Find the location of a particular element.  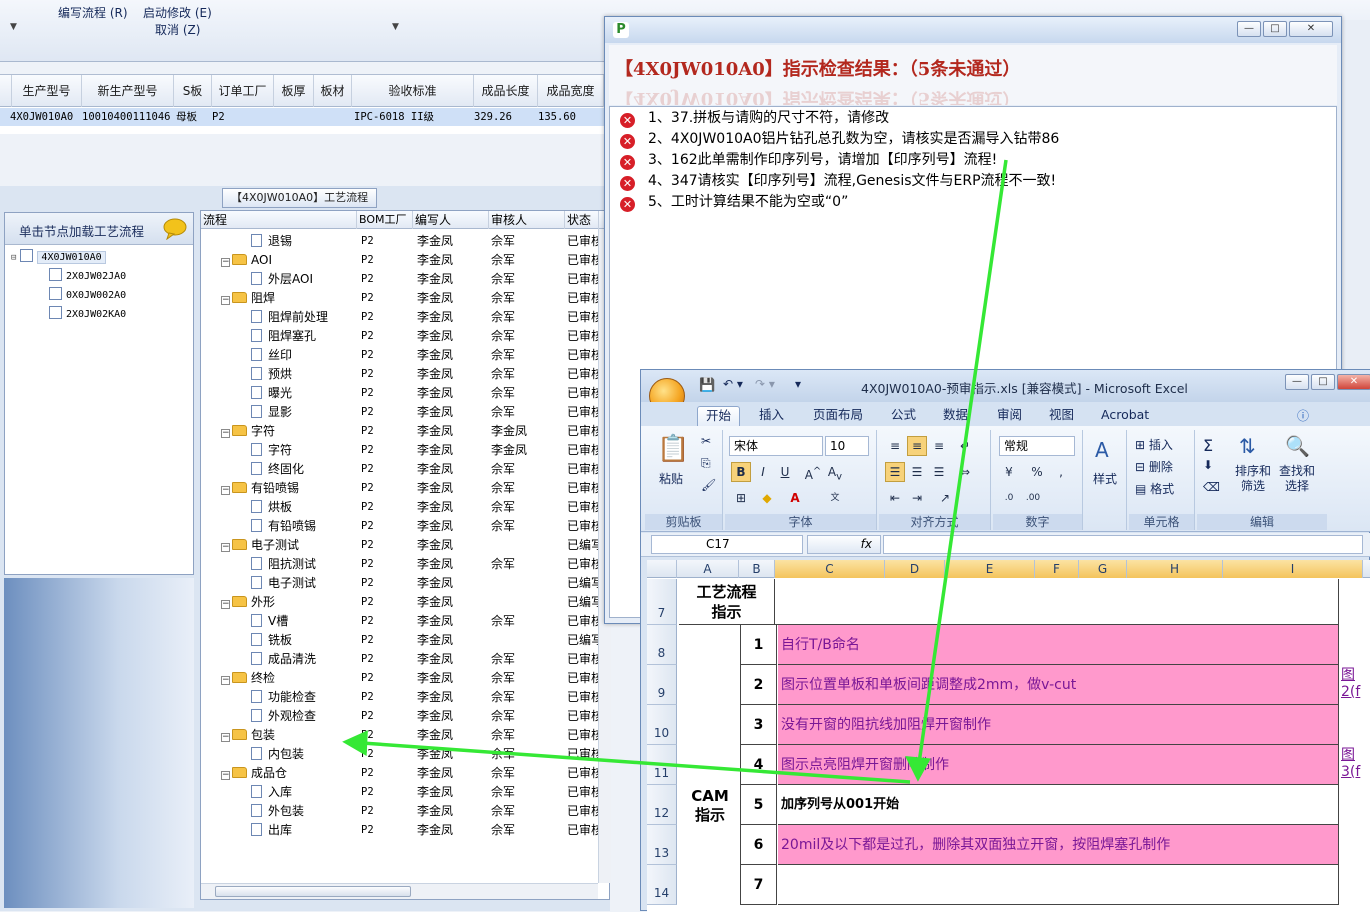

column-header: B is located at coordinates (757, 569).